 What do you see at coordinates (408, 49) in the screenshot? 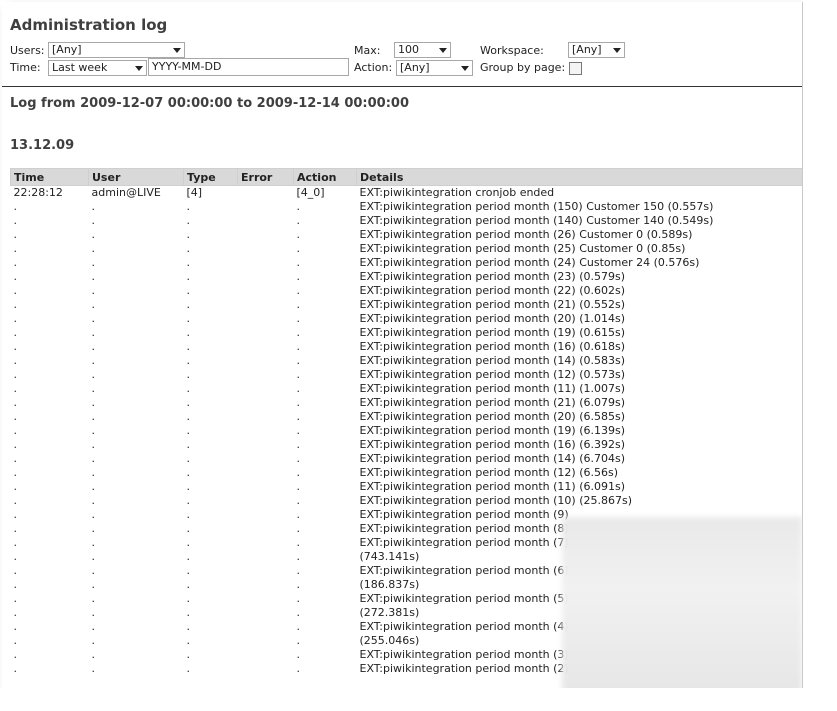
I see `max-select-value: 100` at bounding box center [408, 49].